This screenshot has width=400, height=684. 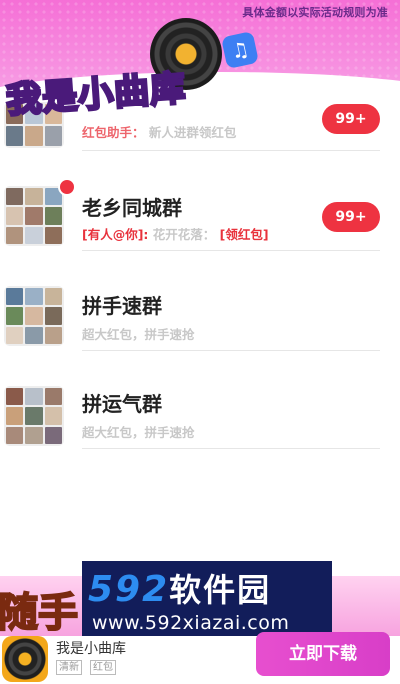 I want to click on watermark-url: www.592xiazai.com, so click(x=191, y=623).